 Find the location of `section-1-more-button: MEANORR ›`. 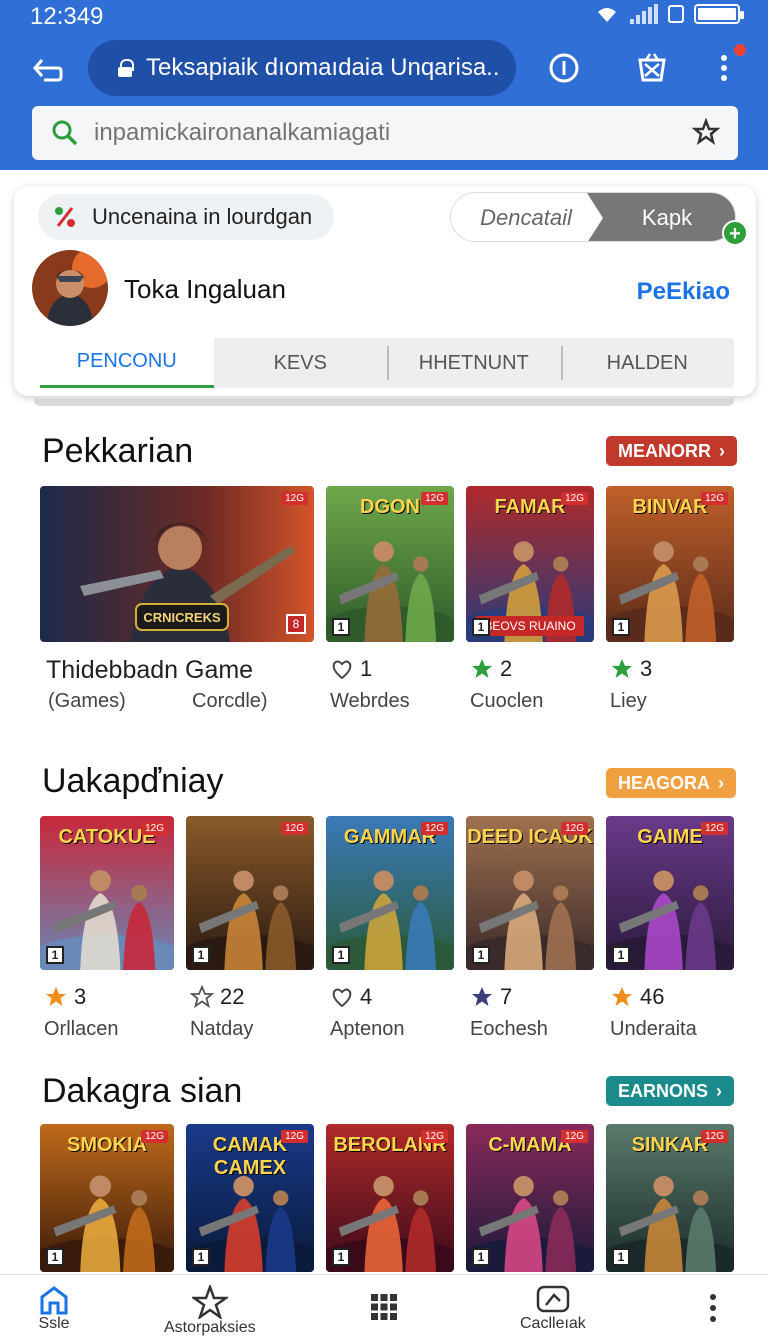

section-1-more-button: MEANORR › is located at coordinates (671, 451).